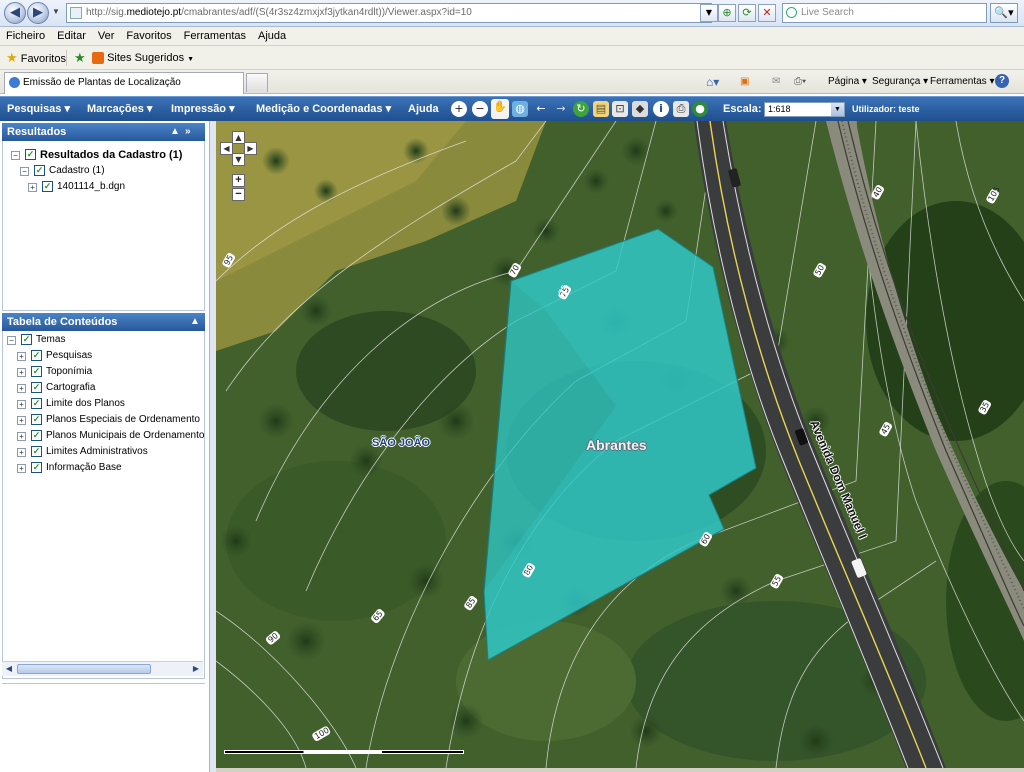  I want to click on menu-medicao-coordenadas: Medição e Coordenadas ▾, so click(323, 109).